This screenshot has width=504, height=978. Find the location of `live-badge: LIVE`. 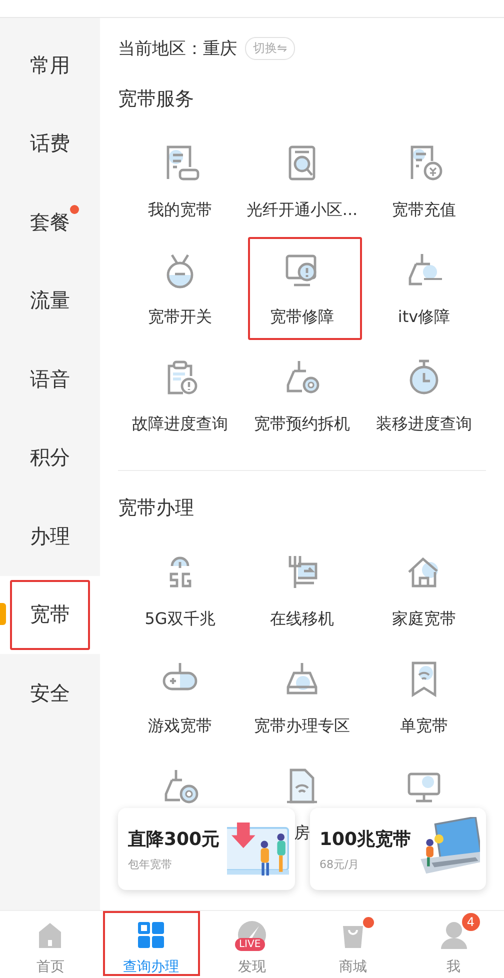

live-badge: LIVE is located at coordinates (249, 944).